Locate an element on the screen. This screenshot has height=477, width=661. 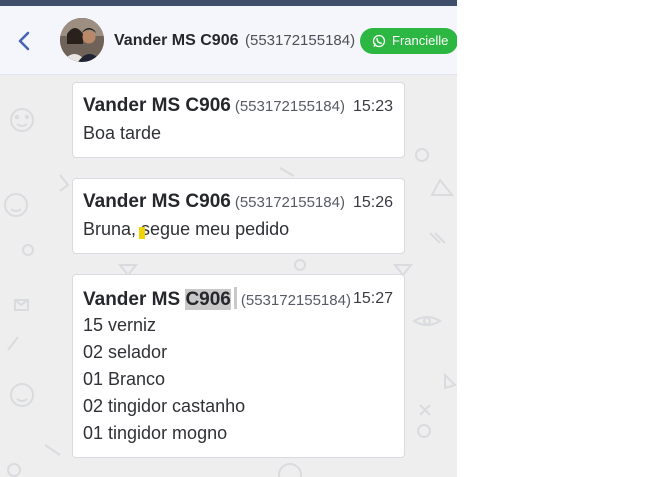
chevron-left-icon is located at coordinates (24, 41).